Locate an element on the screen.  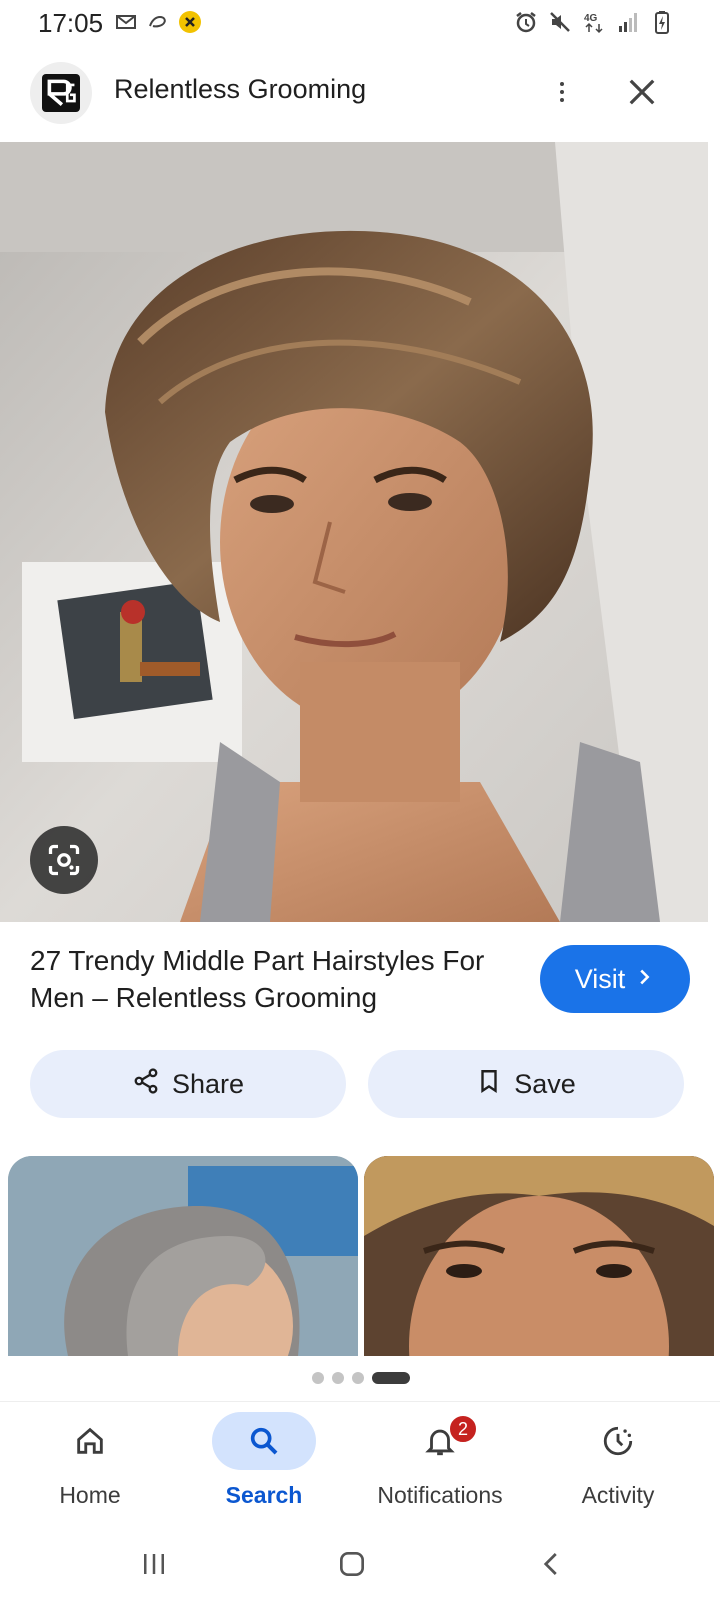
status-left-icons is located at coordinates (158, 22).